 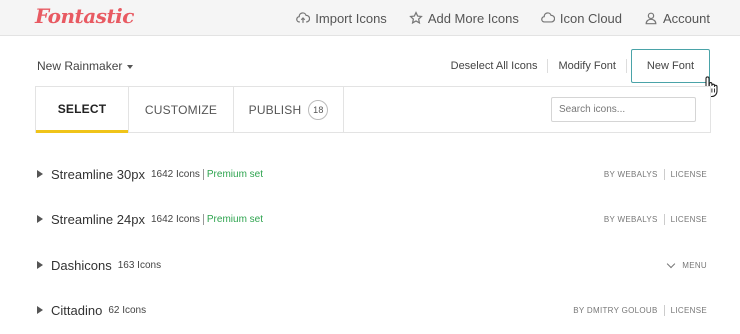 I want to click on nav-import-icons: Import Icons, so click(x=341, y=18).